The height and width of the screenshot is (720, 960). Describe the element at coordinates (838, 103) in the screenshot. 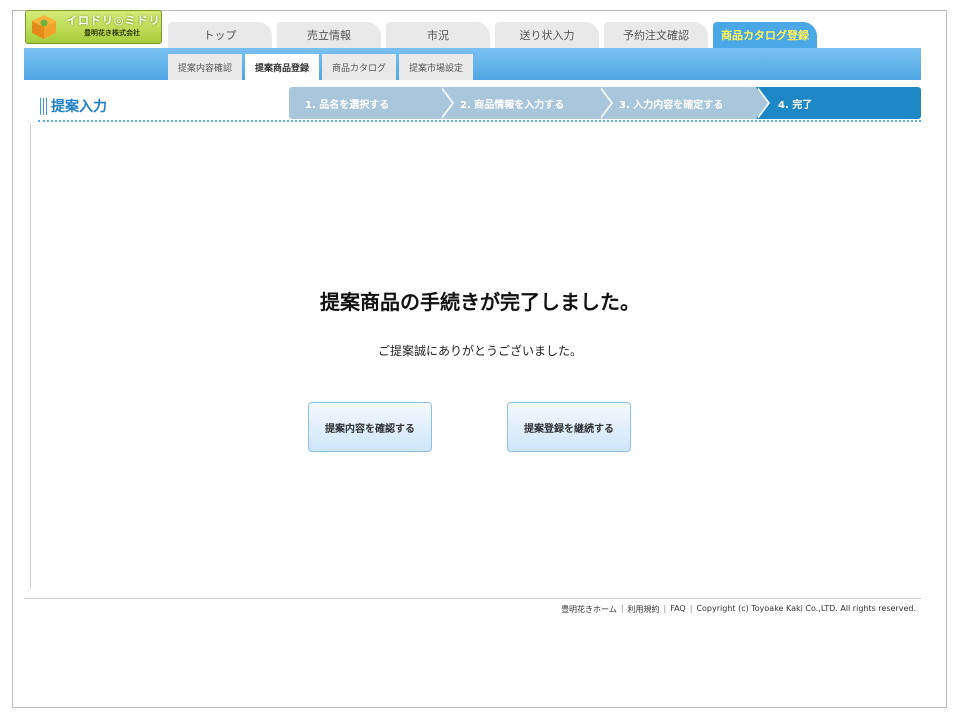

I see `step-complete: 4. 完了` at that location.